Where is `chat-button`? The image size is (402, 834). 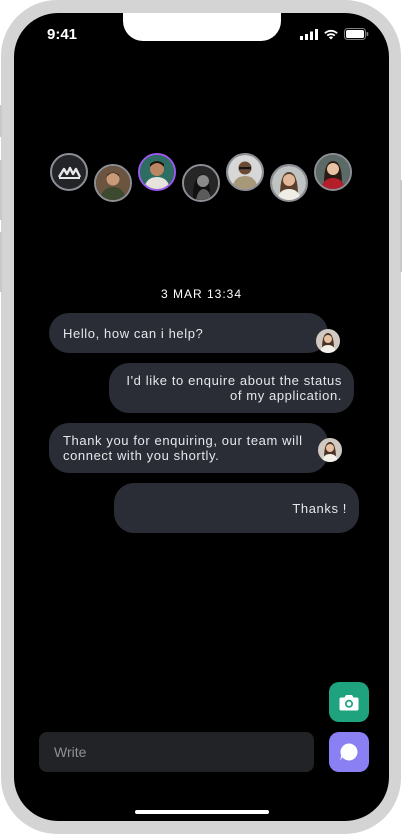 chat-button is located at coordinates (349, 752).